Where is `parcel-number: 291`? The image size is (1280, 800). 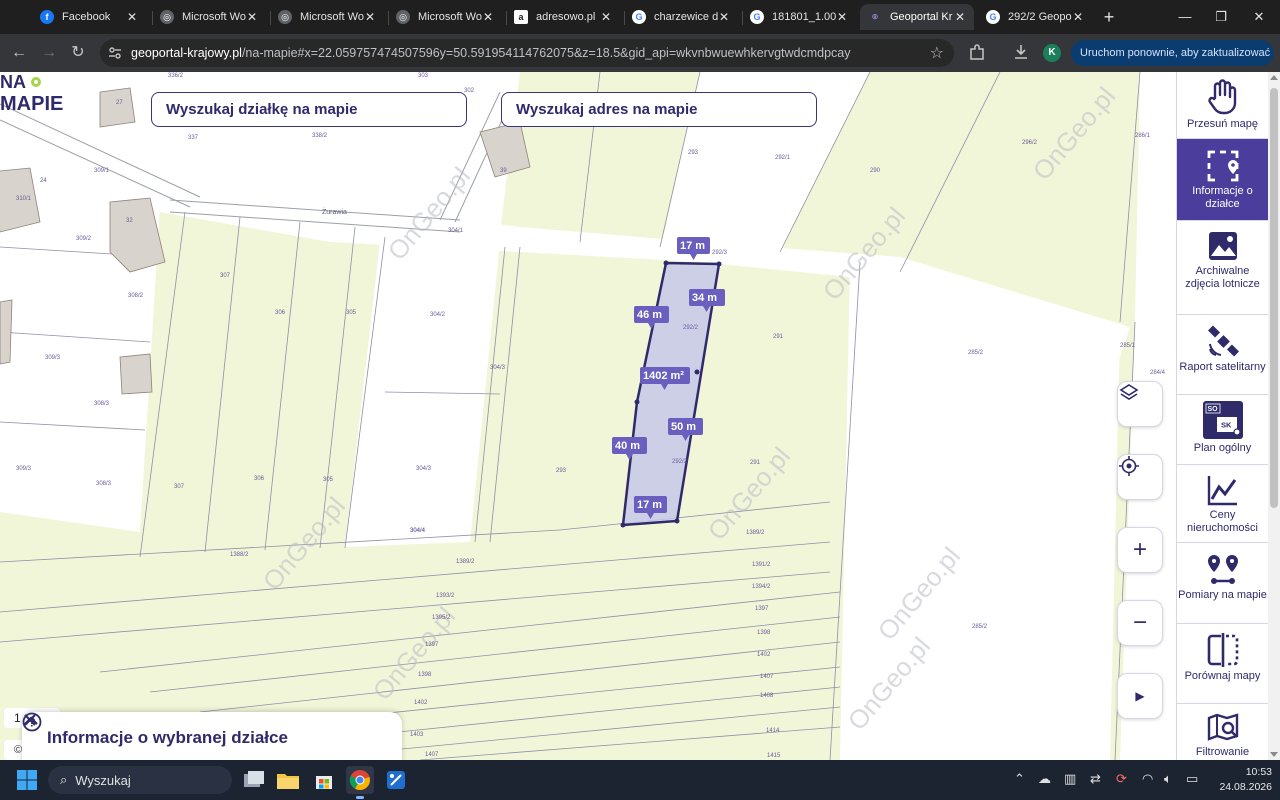
parcel-number: 291 is located at coordinates (778, 337).